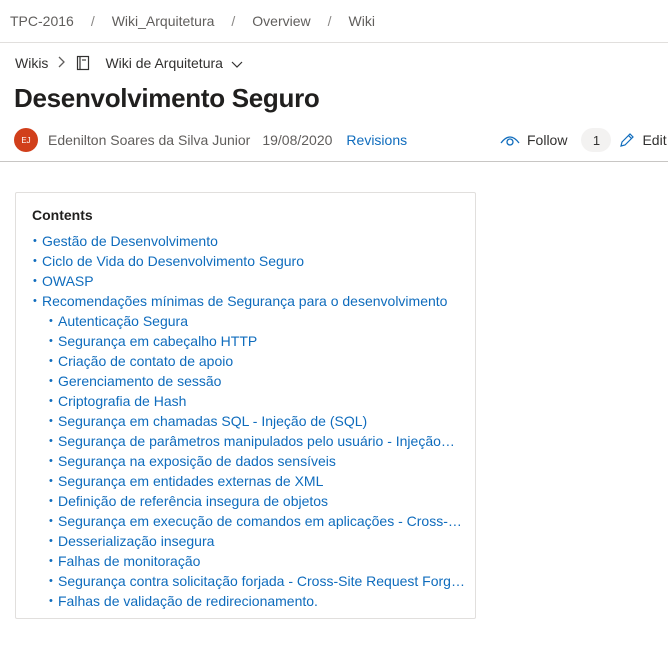 The image size is (668, 661). Describe the element at coordinates (62, 215) in the screenshot. I see `toc-heading: Contents` at that location.